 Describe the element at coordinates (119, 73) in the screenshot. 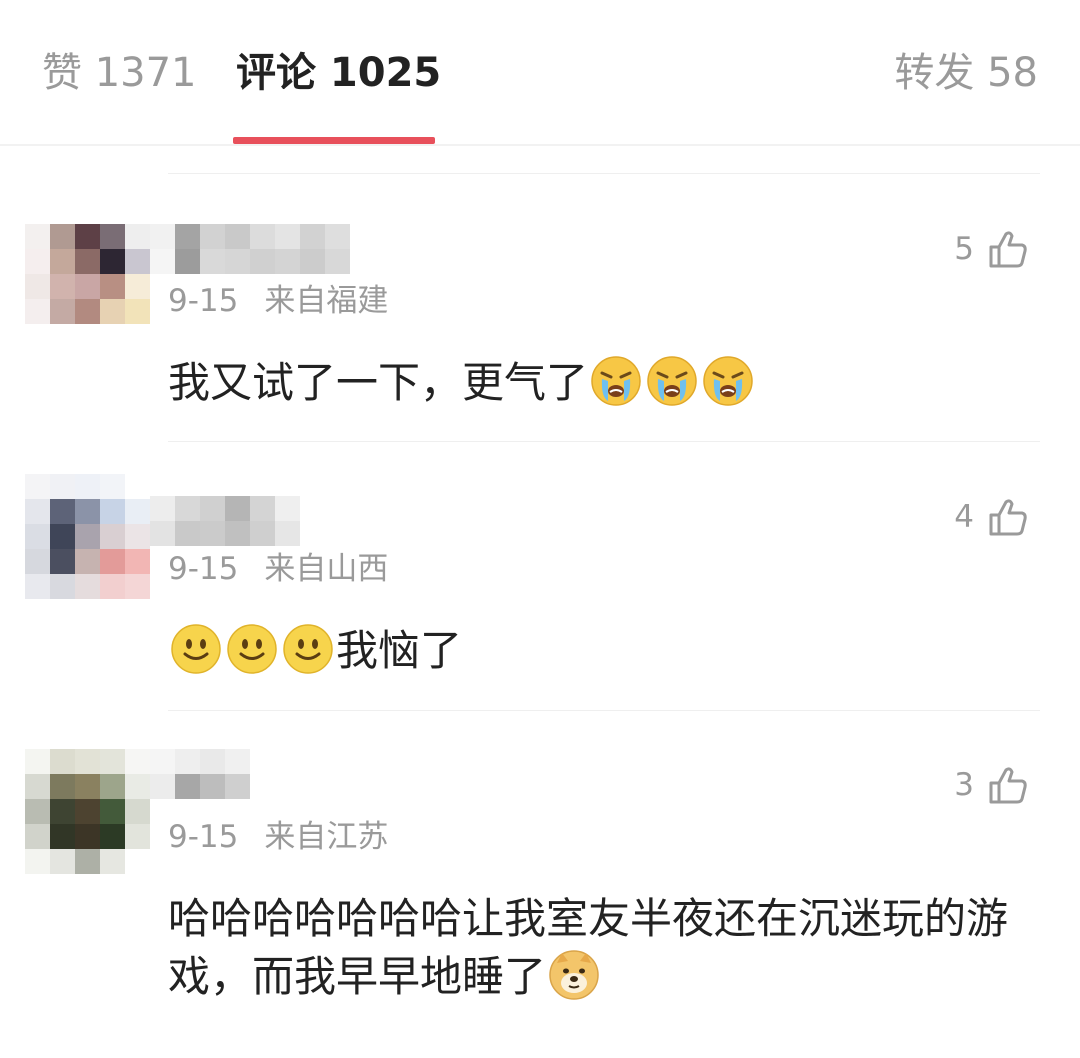

I see `tab-likes: 赞 1371` at that location.